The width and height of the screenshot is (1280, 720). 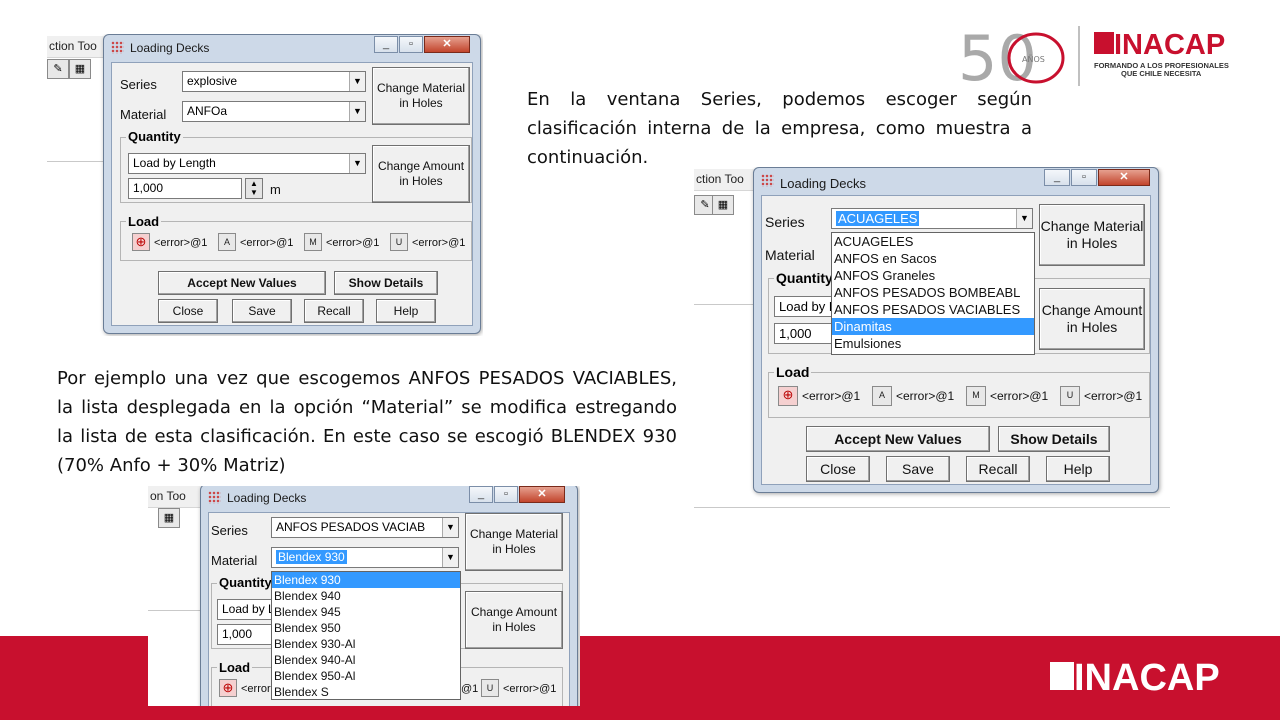 I want to click on series-option: ANFOS Graneles, so click(x=933, y=275).